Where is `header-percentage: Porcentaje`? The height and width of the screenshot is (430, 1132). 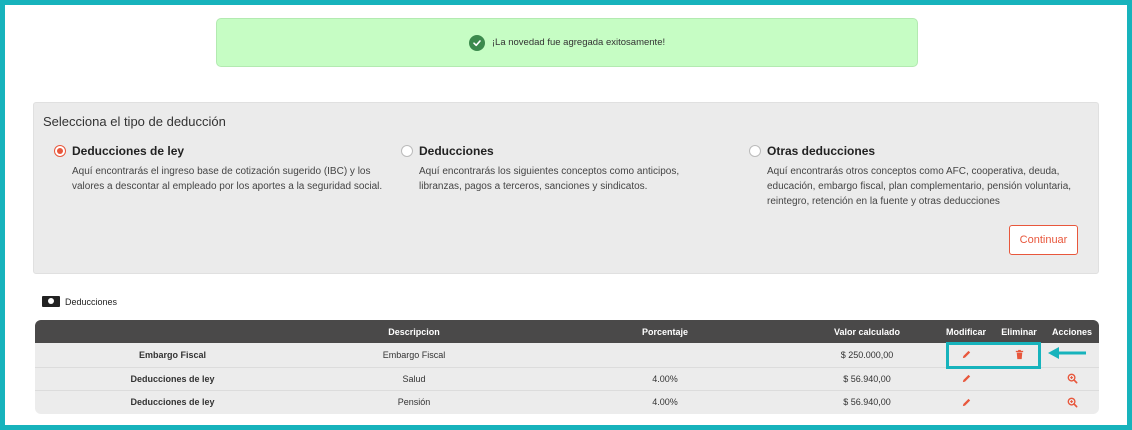 header-percentage: Porcentaje is located at coordinates (665, 331).